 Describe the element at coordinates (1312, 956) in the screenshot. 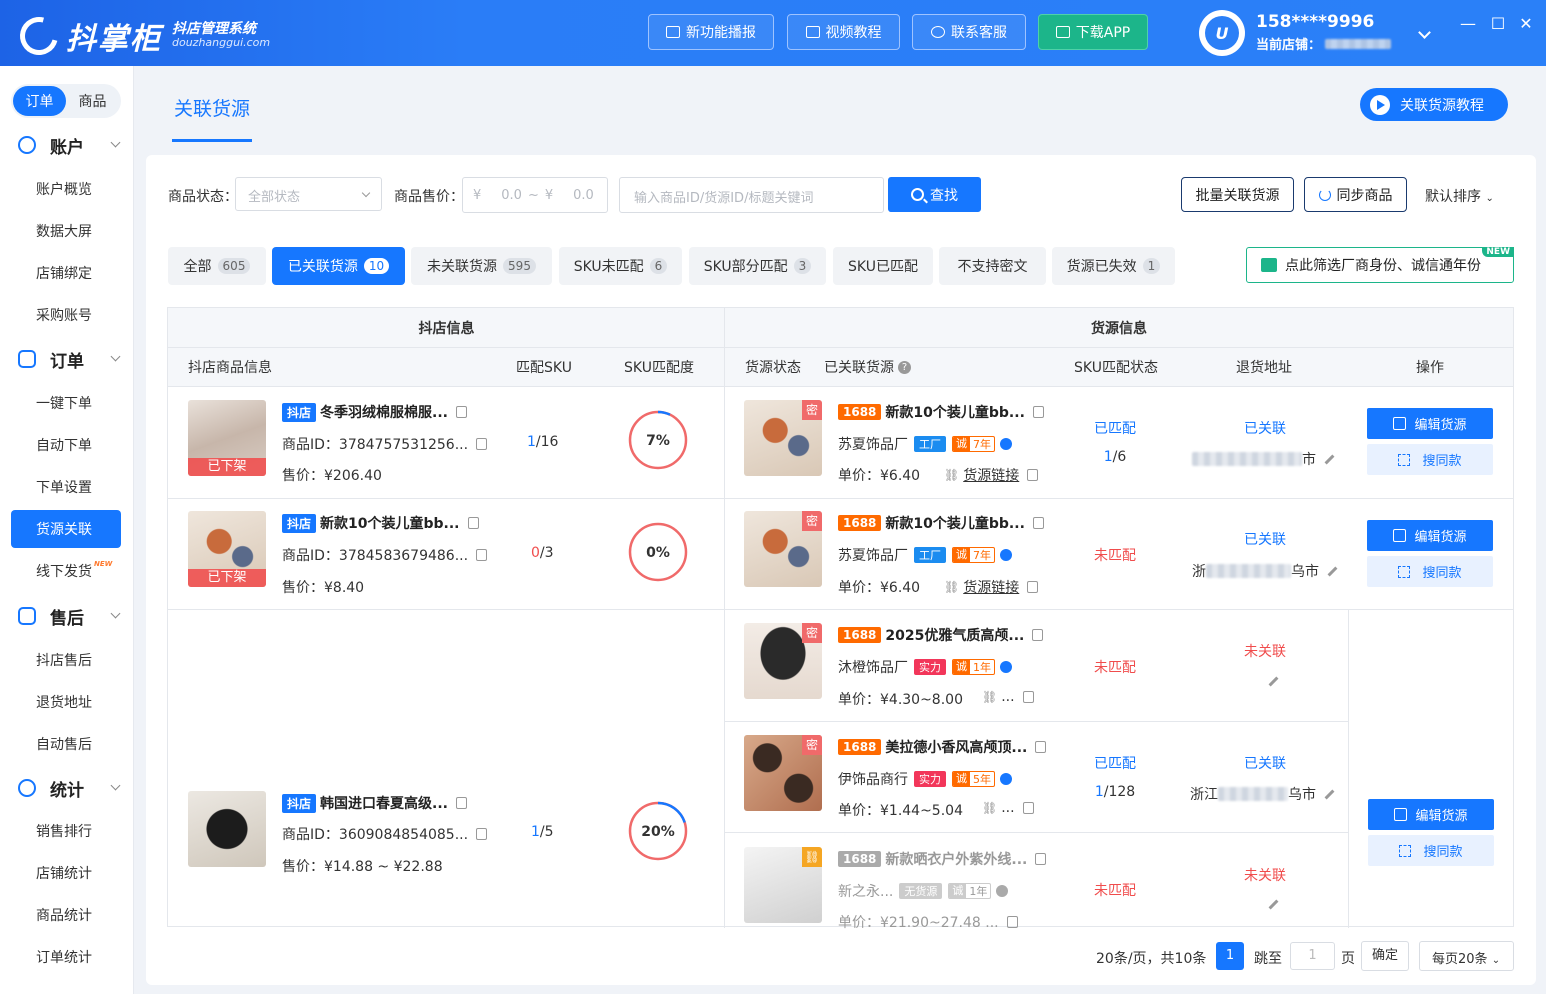

I see `jump-page-input: 1` at that location.